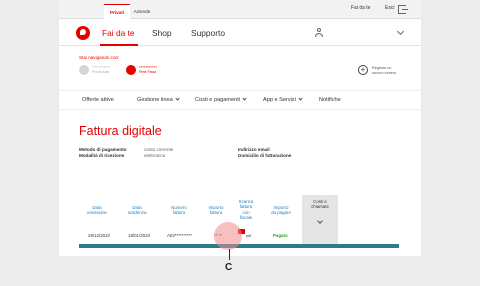 The width and height of the screenshot is (480, 286). I want to click on header-numero-fattura: Numero fattura, so click(179, 210).